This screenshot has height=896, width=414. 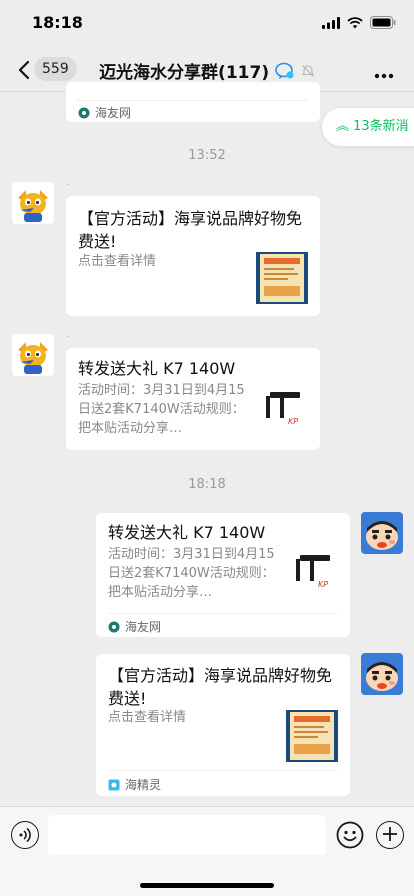 I want to click on new-messages-button: ︽ 13条新消, so click(x=368, y=127).